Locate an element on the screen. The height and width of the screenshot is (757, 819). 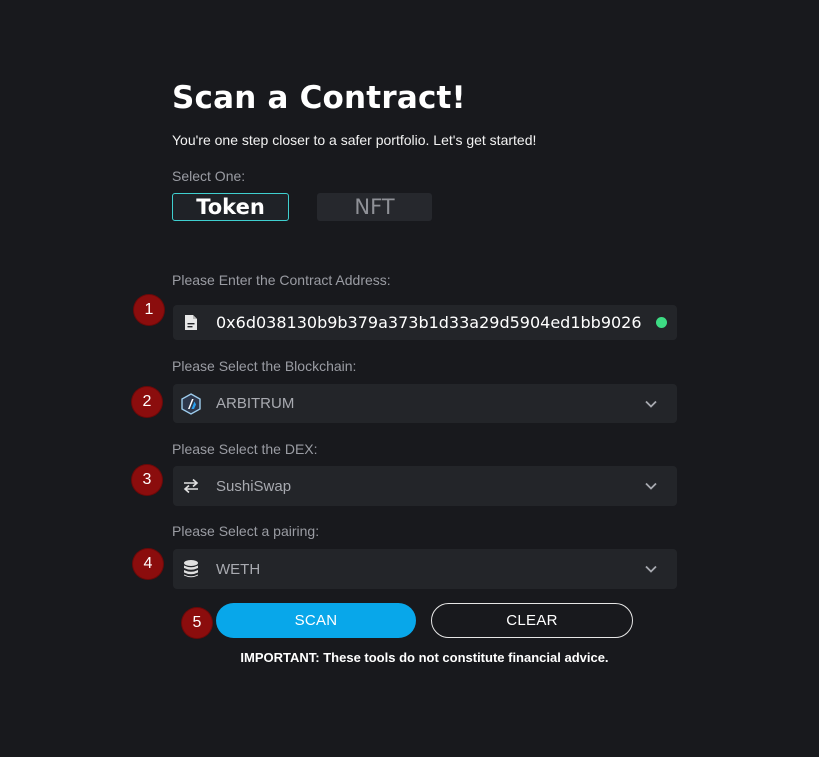
contract-address-input is located at coordinates (431, 322).